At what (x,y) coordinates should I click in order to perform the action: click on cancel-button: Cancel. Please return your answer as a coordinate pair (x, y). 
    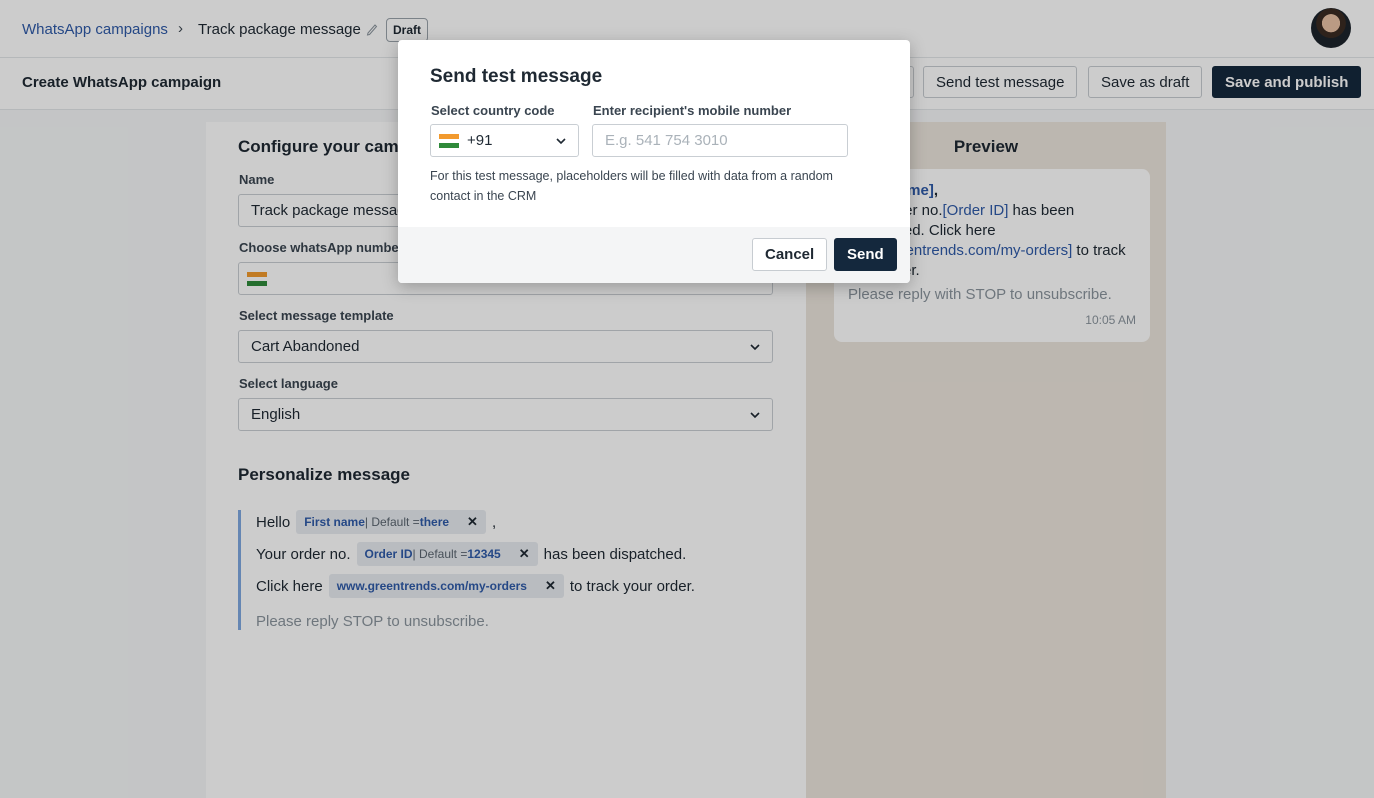
    Looking at the image, I should click on (790, 254).